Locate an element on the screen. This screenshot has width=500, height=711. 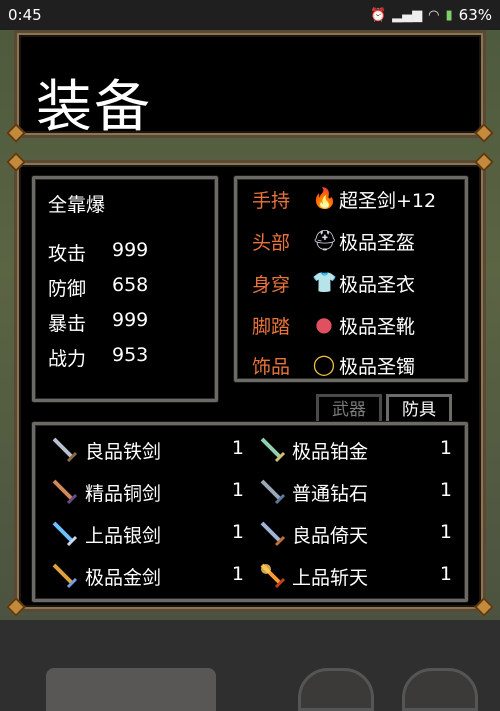
character-name: 全靠爆 is located at coordinates (77, 205).